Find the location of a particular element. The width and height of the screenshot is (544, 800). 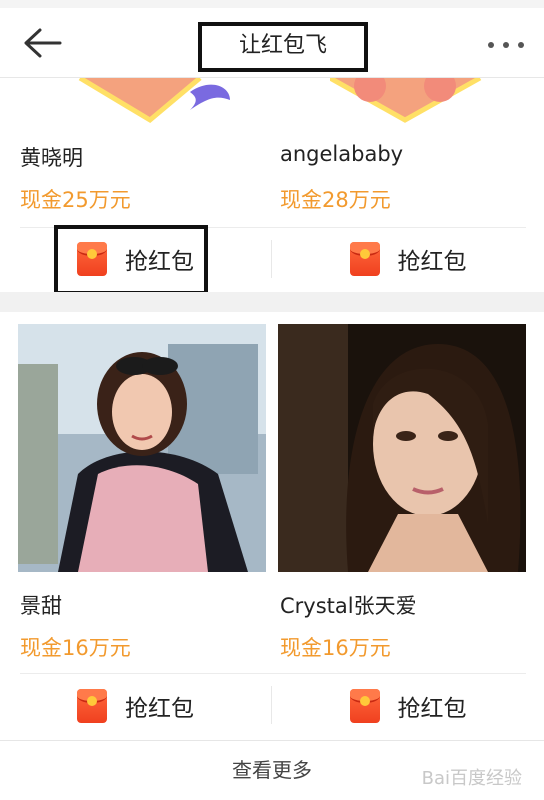

card-name: Crystal张天爱 is located at coordinates (348, 606).